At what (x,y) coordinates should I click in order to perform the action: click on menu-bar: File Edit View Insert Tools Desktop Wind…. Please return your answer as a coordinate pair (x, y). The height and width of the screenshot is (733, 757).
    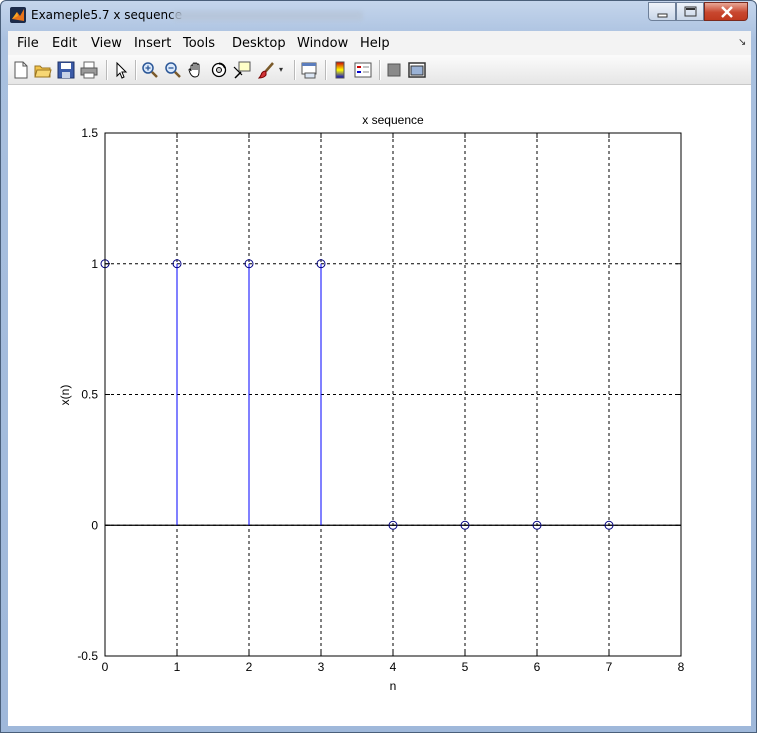
    Looking at the image, I should click on (379, 43).